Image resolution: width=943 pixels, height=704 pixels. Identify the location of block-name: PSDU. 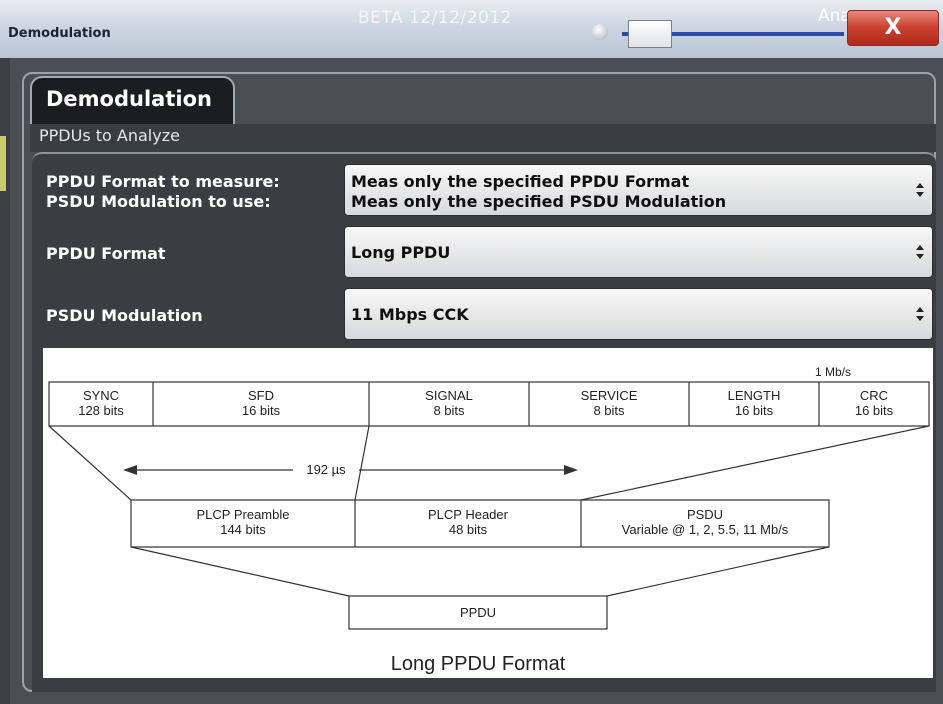
(705, 514).